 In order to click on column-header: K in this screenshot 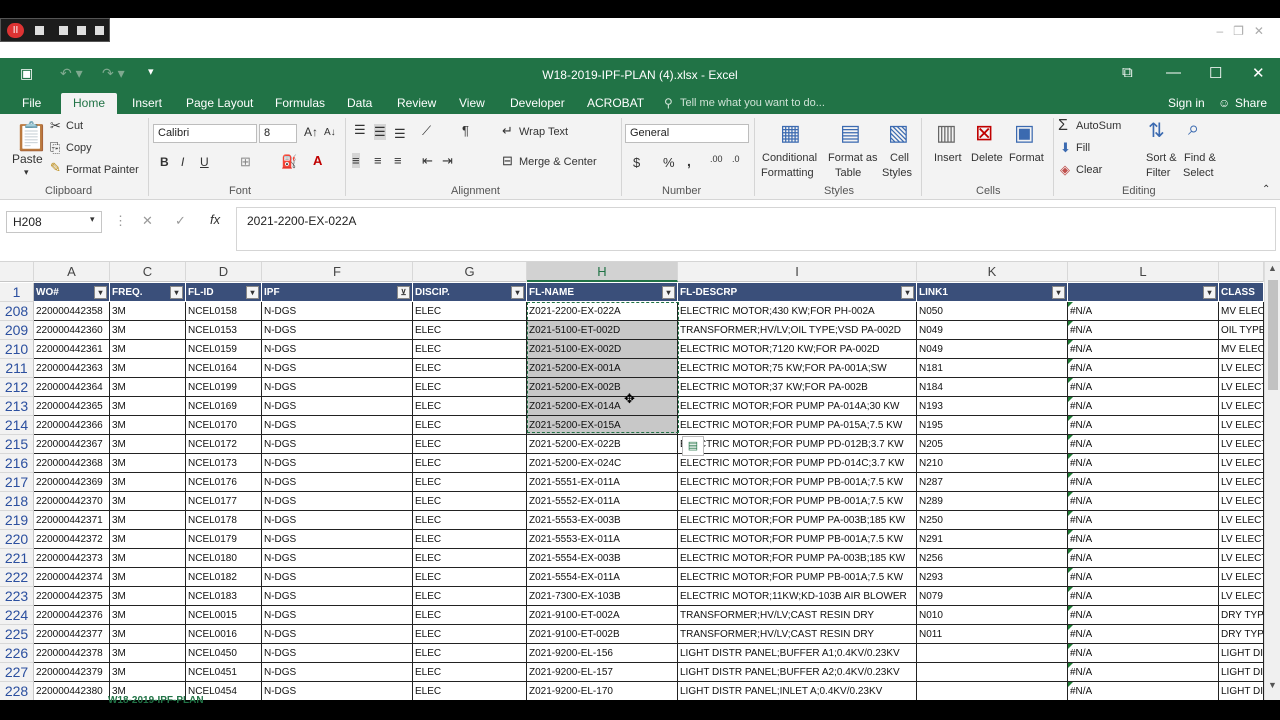, I will do `click(992, 272)`.